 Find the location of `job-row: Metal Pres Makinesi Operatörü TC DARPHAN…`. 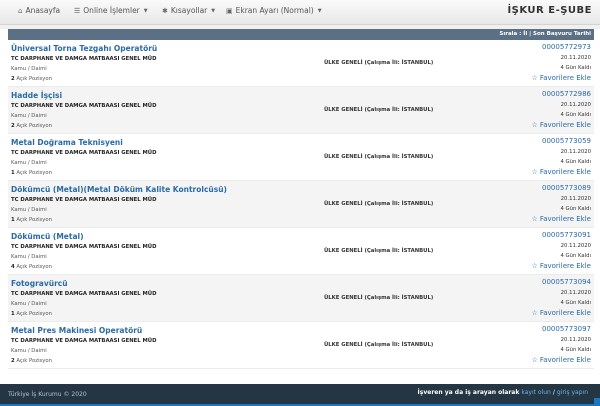

job-row: Metal Pres Makinesi Operatörü TC DARPHAN… is located at coordinates (301, 345).